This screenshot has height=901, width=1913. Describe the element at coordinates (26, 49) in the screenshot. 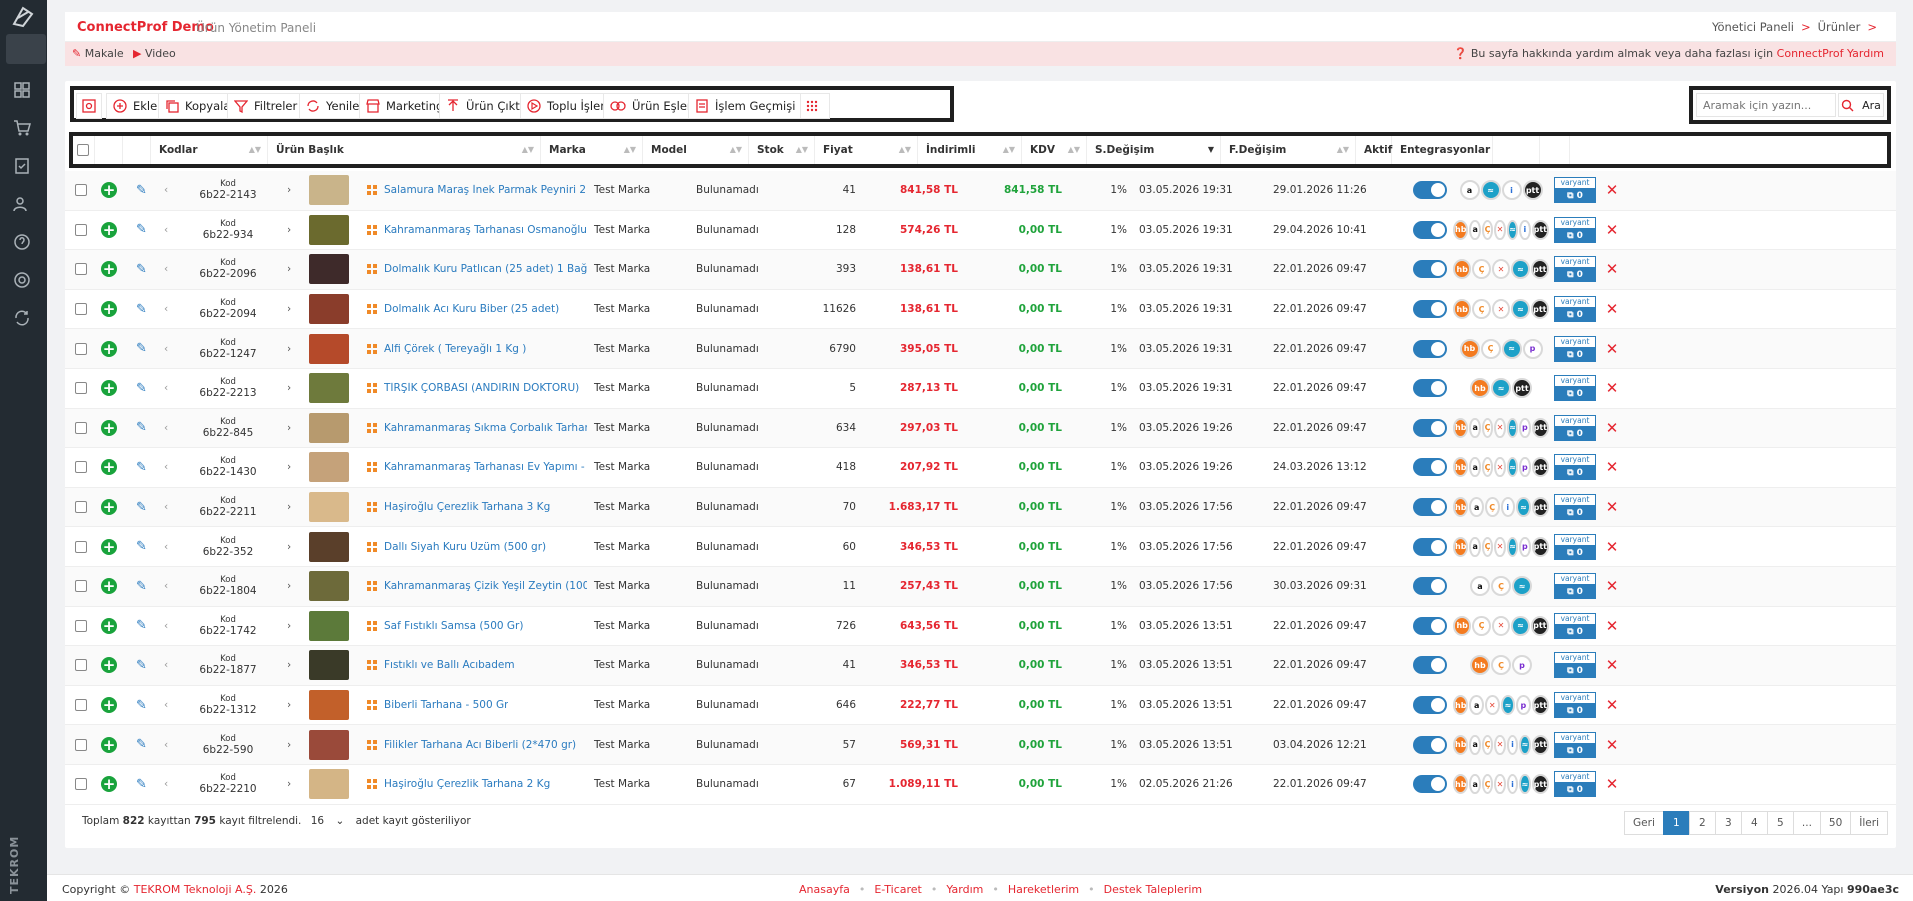

I see `user-avatar` at that location.